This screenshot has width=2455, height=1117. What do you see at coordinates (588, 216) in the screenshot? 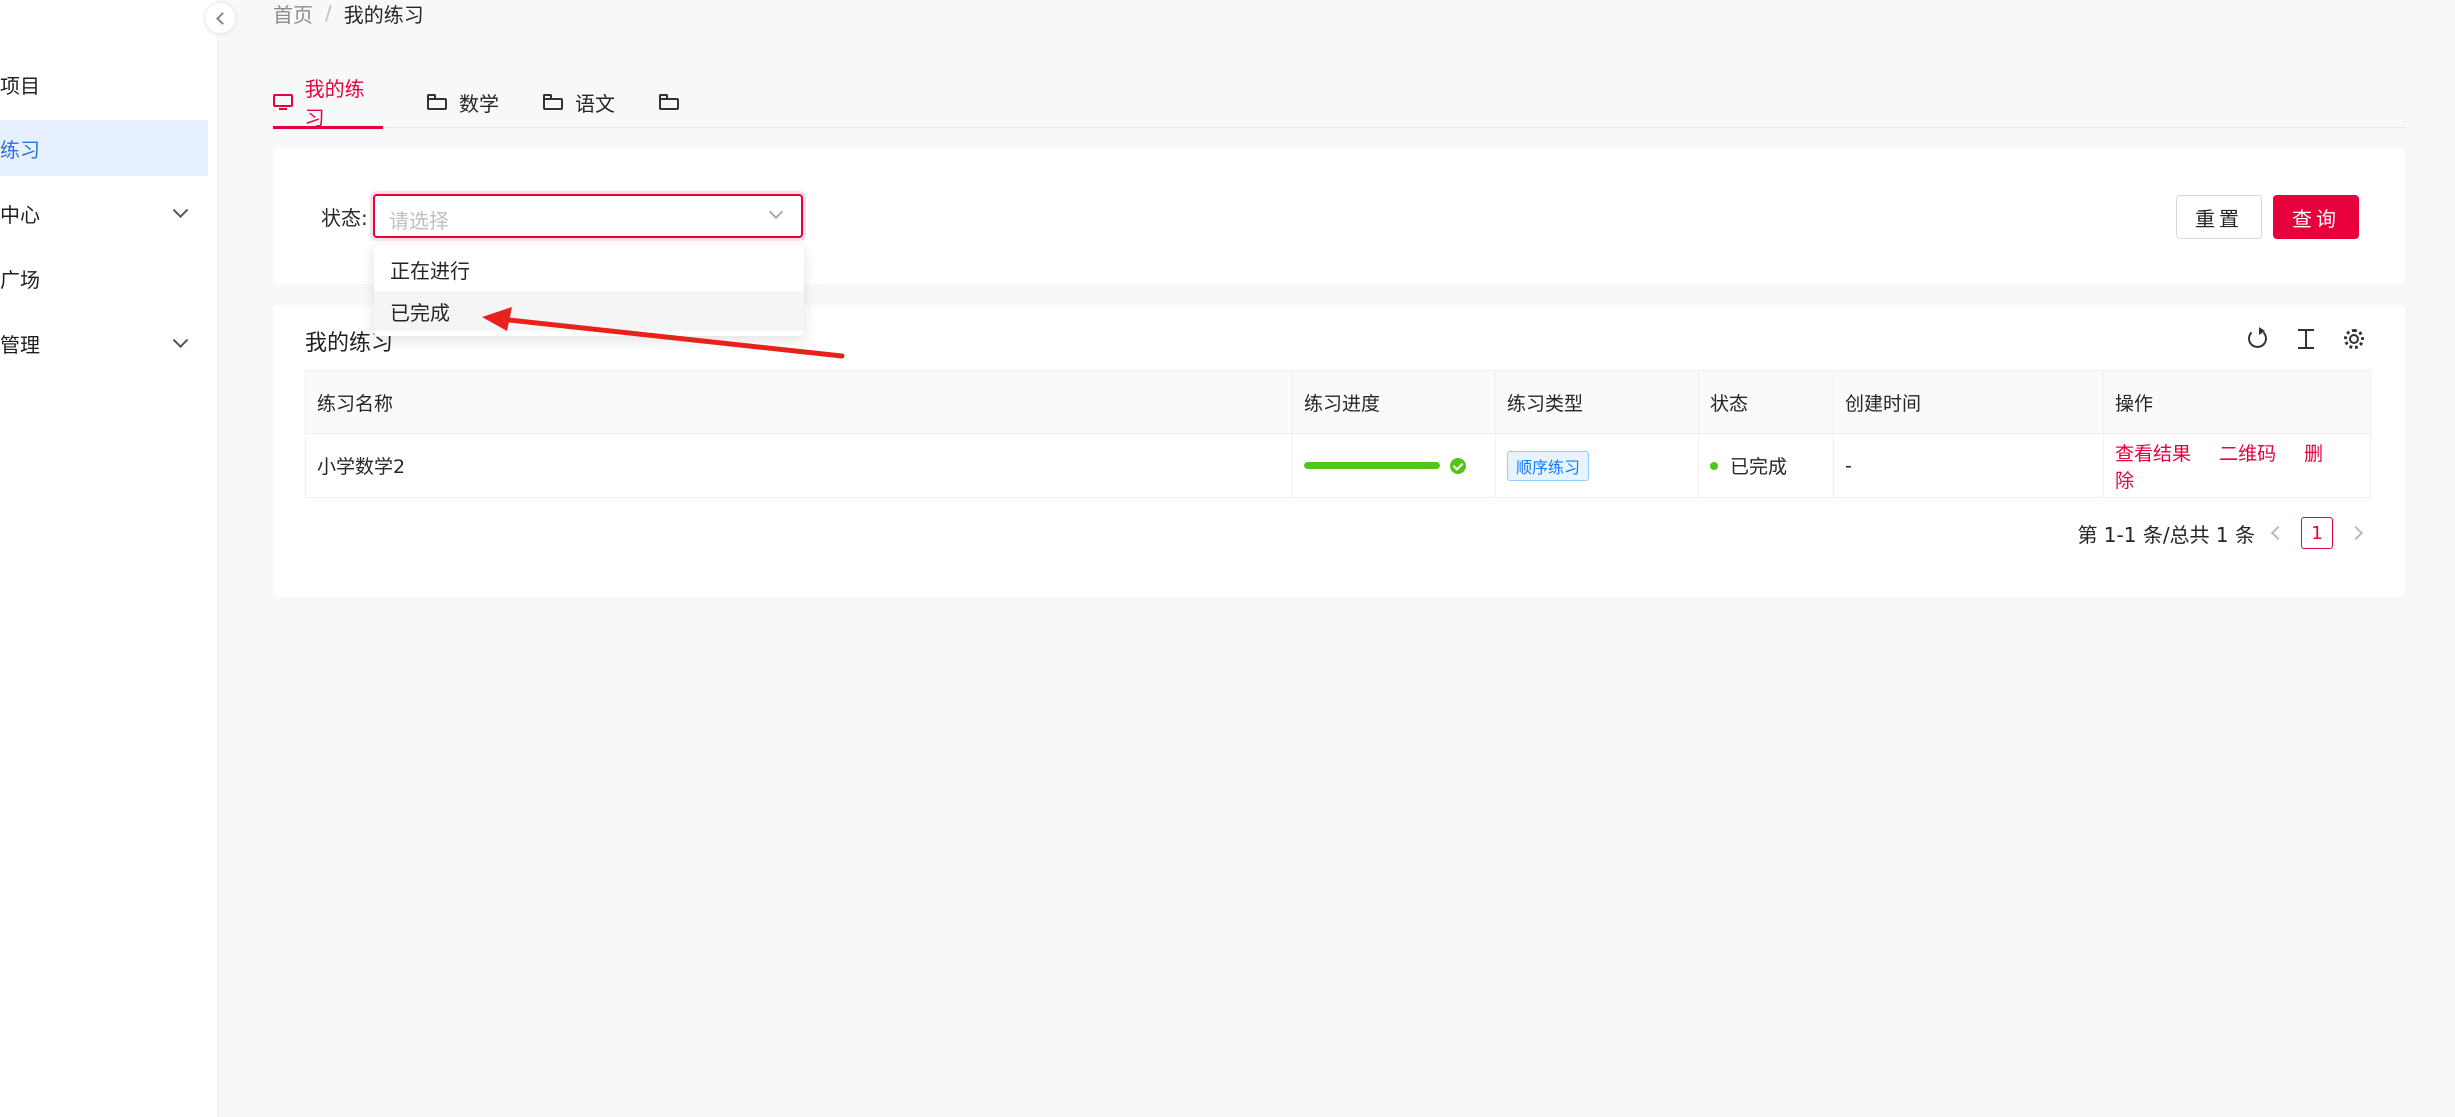
I see `status-select: 请选择` at bounding box center [588, 216].